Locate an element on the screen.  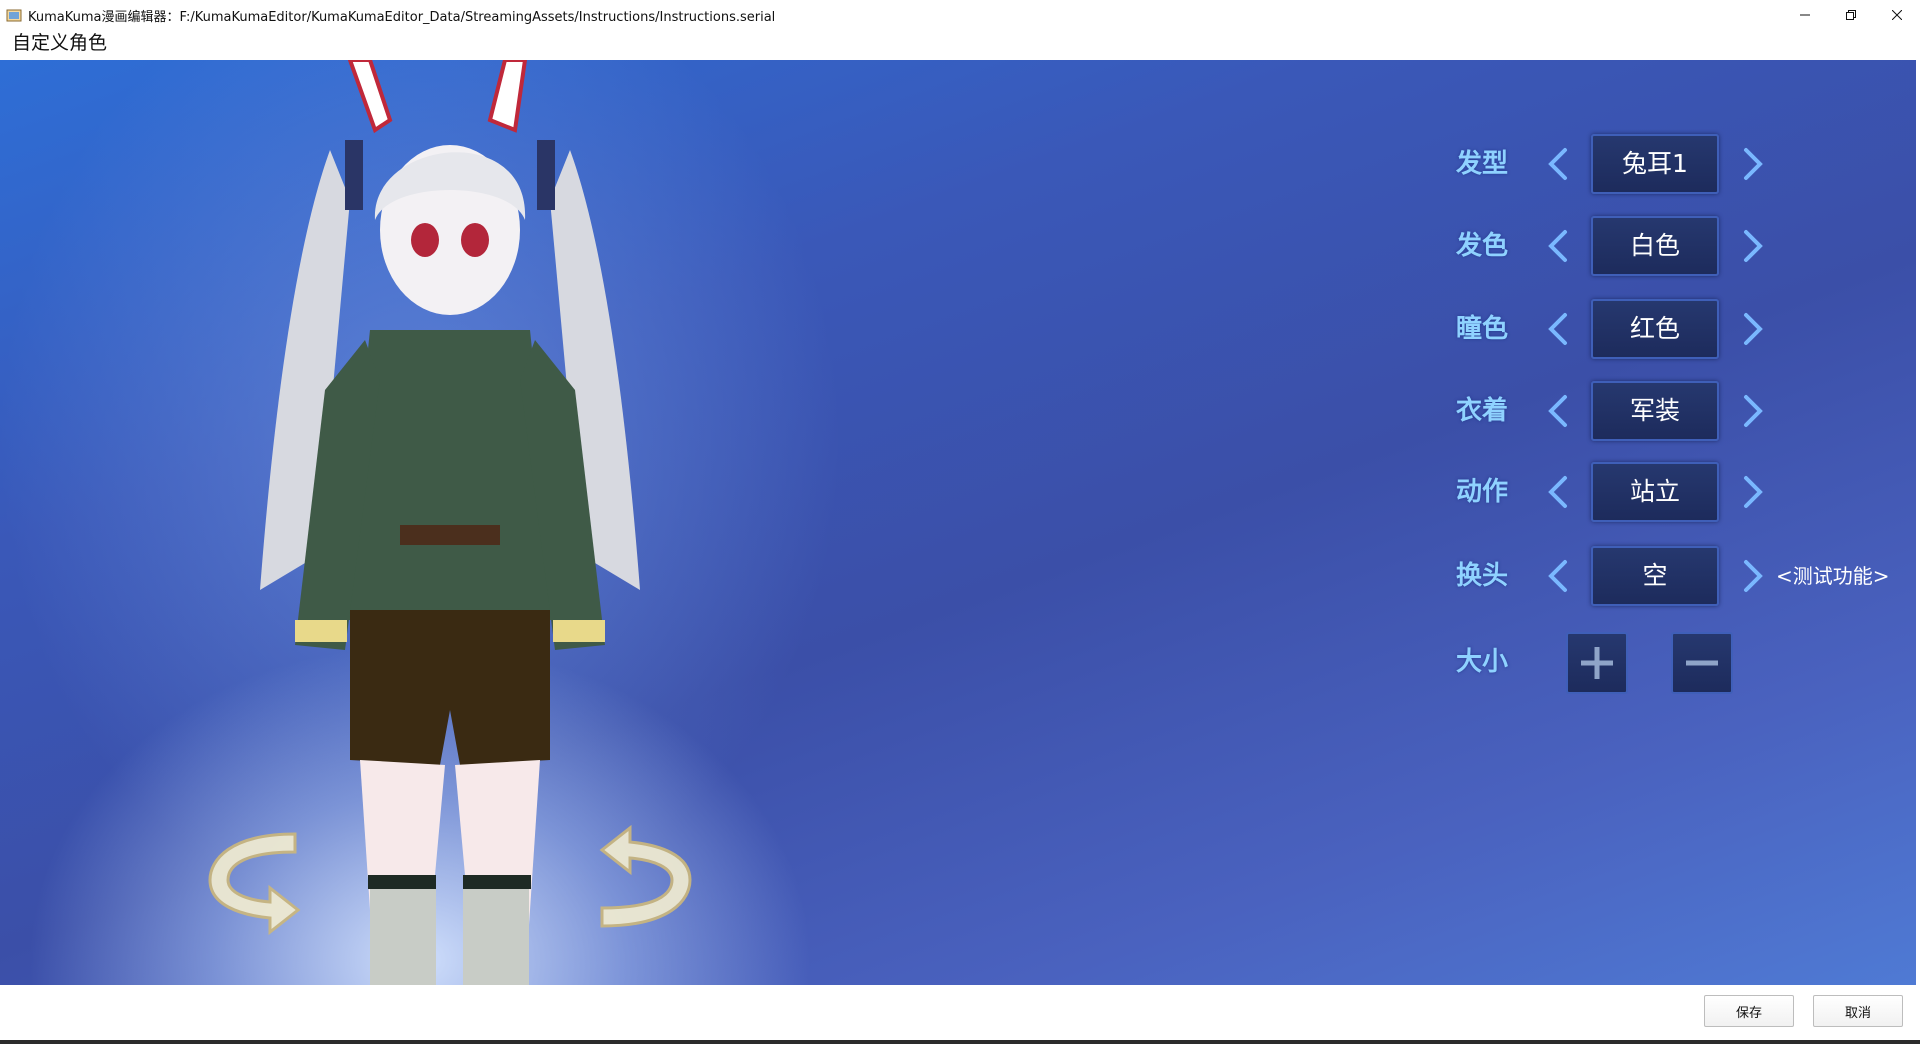
plus-icon is located at coordinates (1597, 663).